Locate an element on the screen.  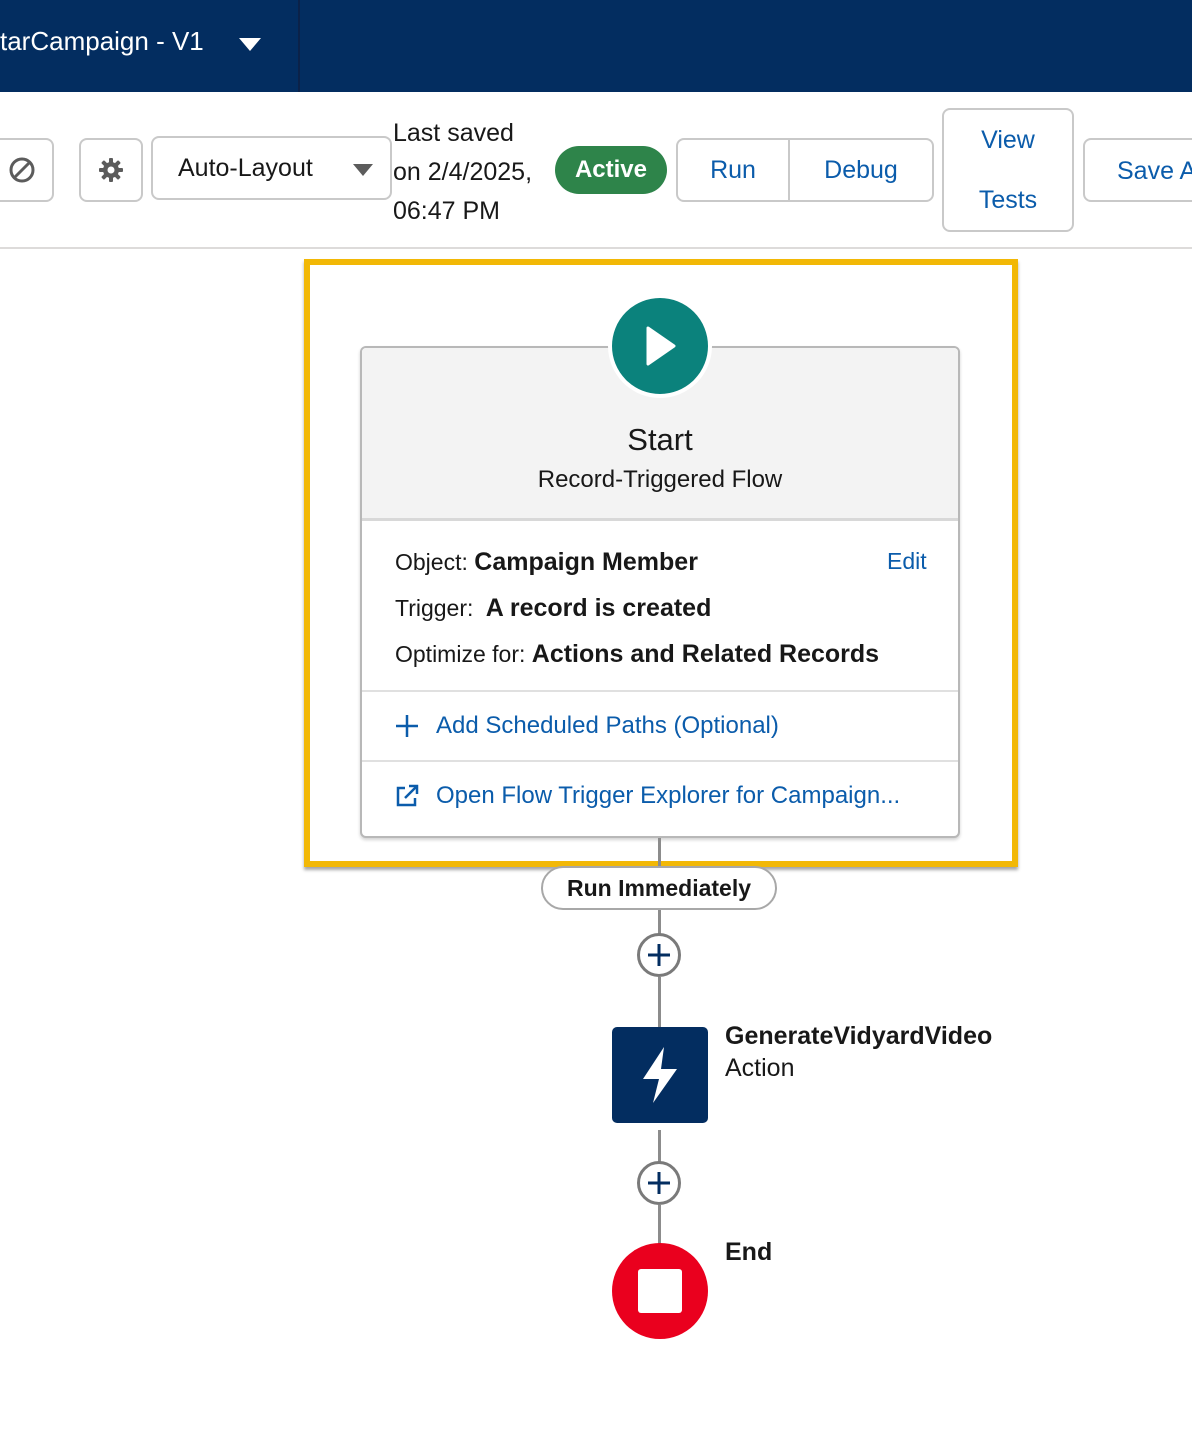
last-saved-line2: on 2/4/2025, is located at coordinates (463, 172).